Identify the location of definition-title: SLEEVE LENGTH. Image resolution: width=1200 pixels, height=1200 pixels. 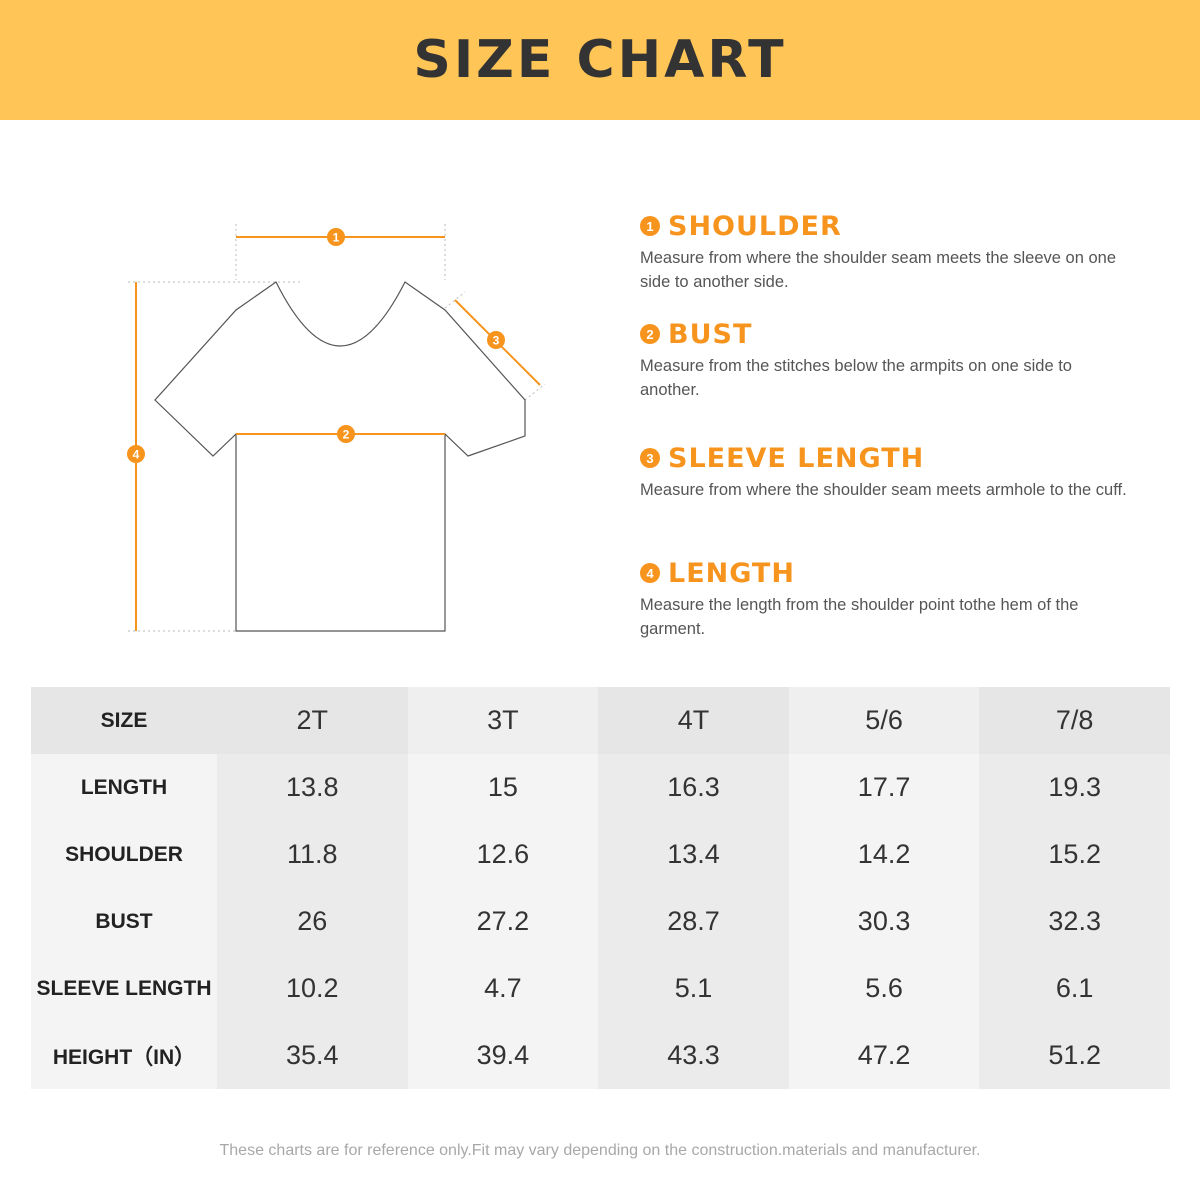
(796, 458).